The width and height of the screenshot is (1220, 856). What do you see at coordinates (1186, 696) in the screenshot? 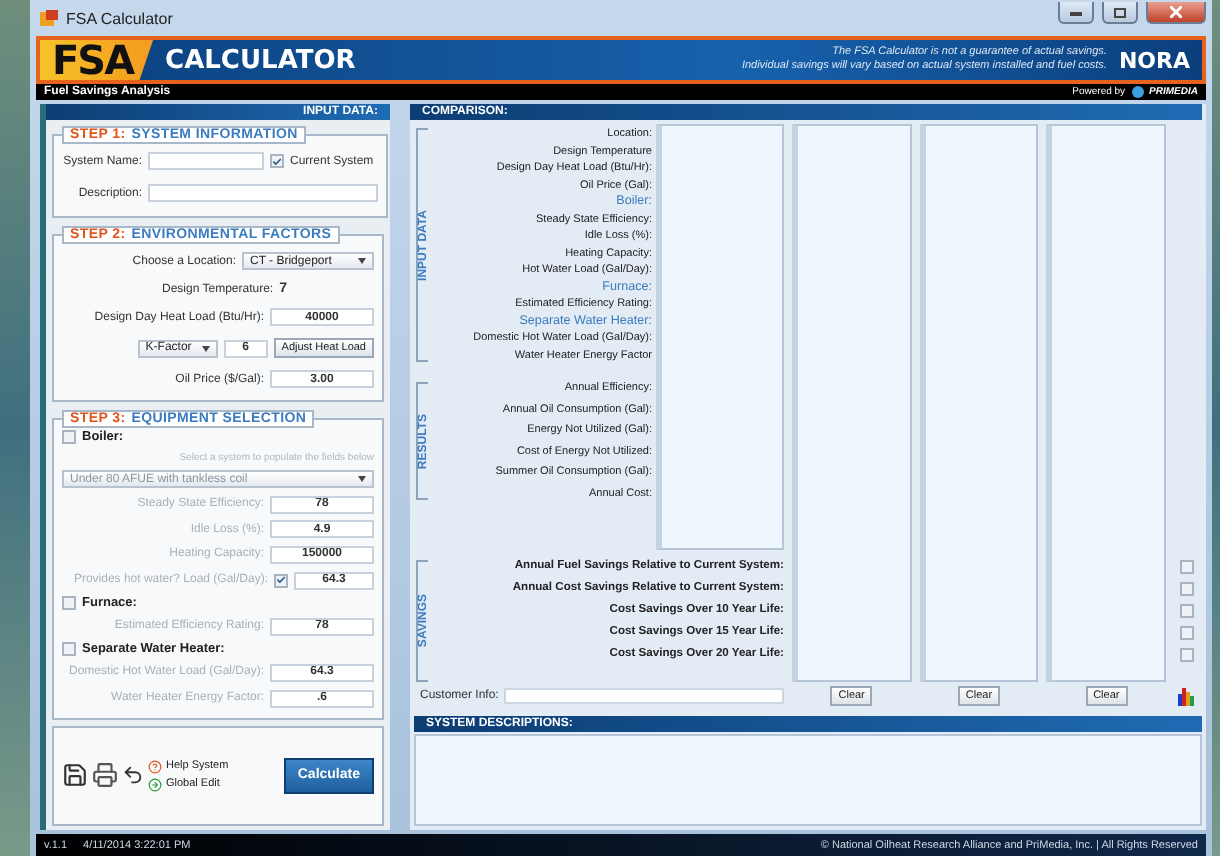
I see `bar-chart-icon` at bounding box center [1186, 696].